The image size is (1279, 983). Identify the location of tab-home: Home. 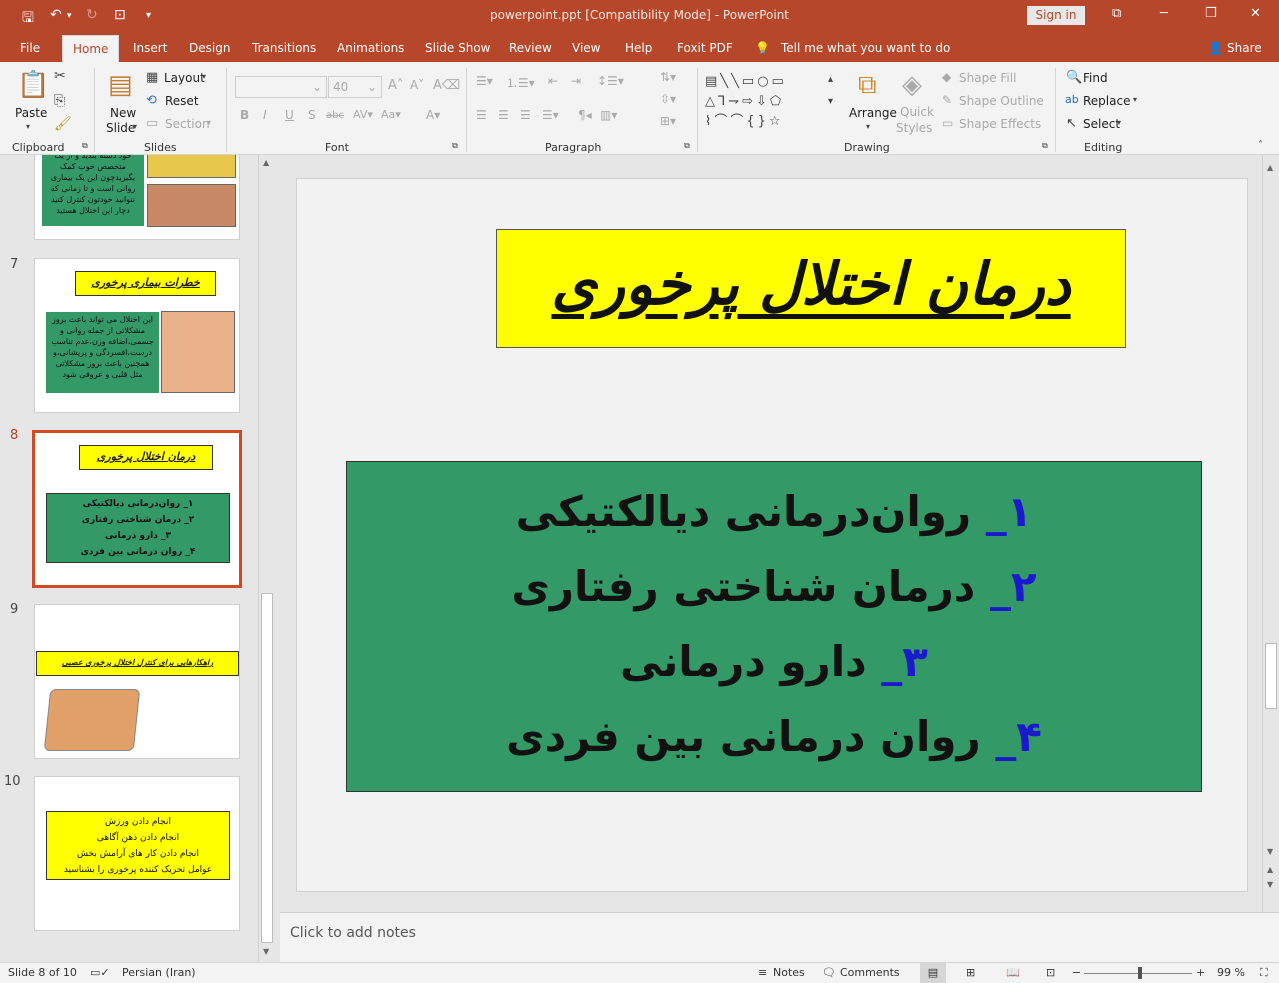
(91, 48).